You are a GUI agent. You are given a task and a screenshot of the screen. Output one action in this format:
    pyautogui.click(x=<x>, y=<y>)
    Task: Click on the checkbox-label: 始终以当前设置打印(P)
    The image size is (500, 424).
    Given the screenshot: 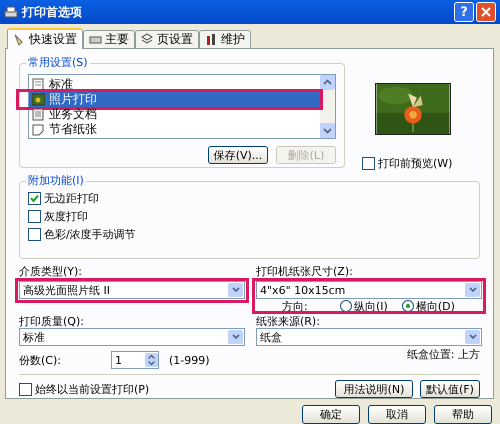 What is the action you would take?
    pyautogui.click(x=92, y=389)
    